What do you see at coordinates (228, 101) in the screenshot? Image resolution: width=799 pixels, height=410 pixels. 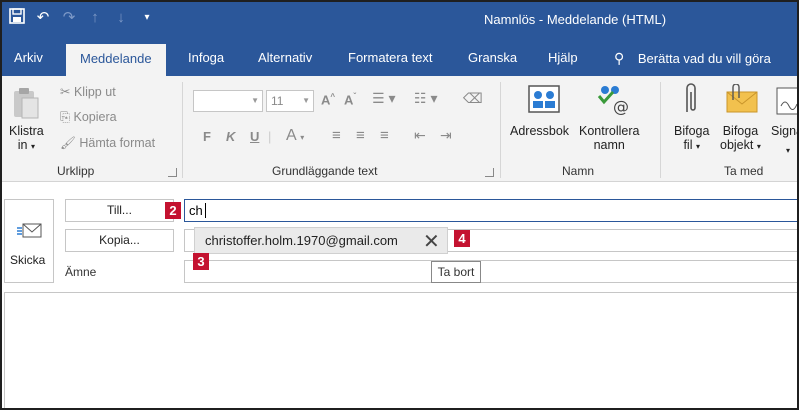 I see `font-name-combo: ▼` at bounding box center [228, 101].